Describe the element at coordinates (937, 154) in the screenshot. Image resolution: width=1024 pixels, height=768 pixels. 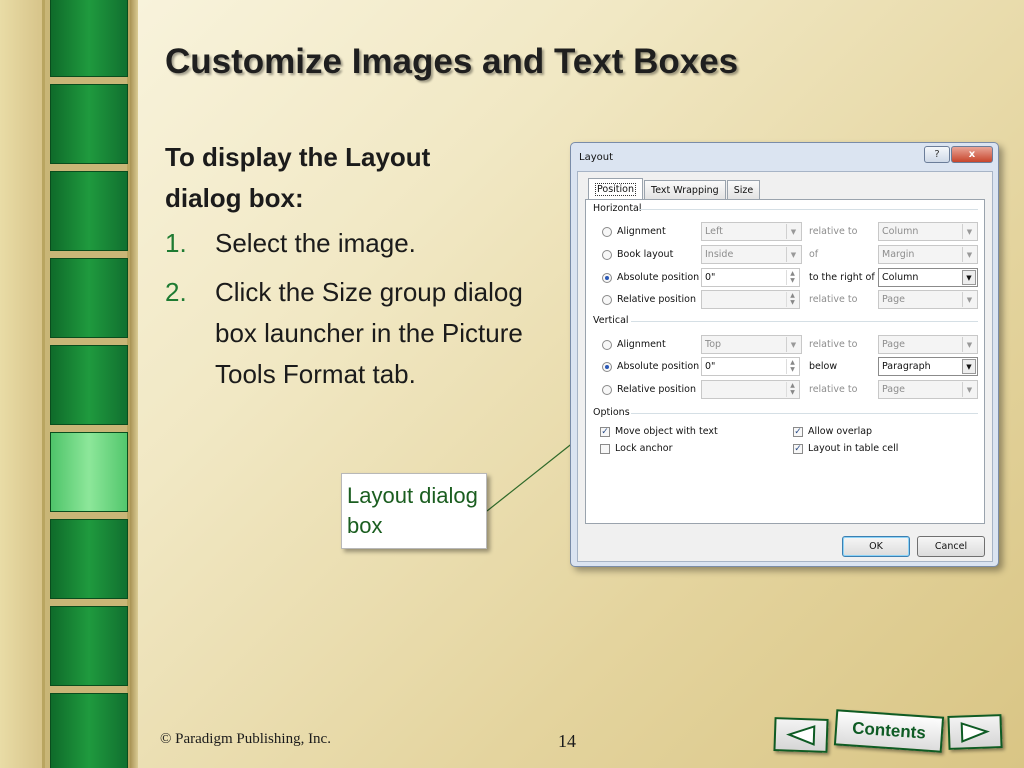
I see `help-button: ?` at that location.